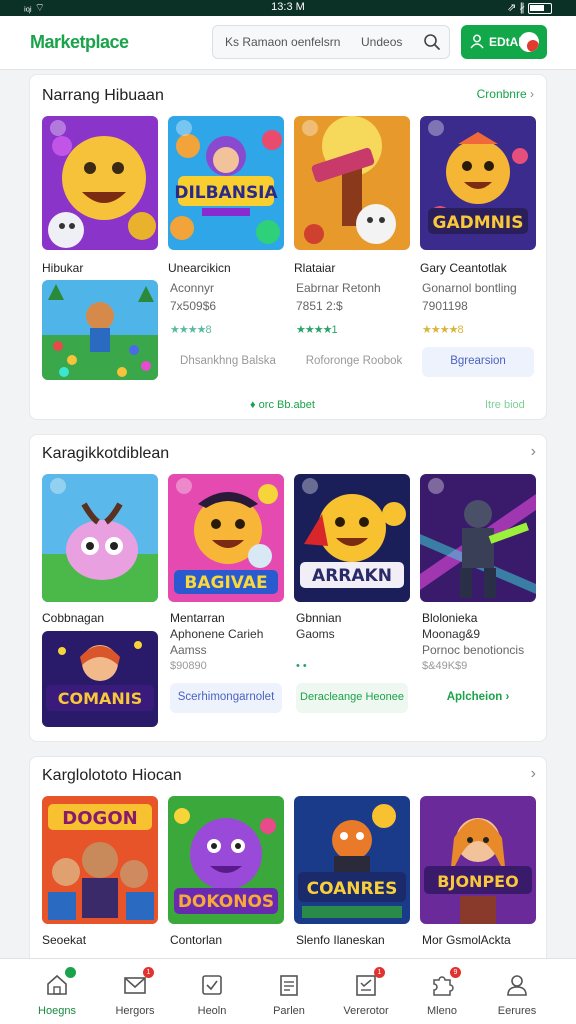 This screenshot has height=1024, width=576. What do you see at coordinates (366, 1011) in the screenshot?
I see `nav-label: Vererotor` at bounding box center [366, 1011].